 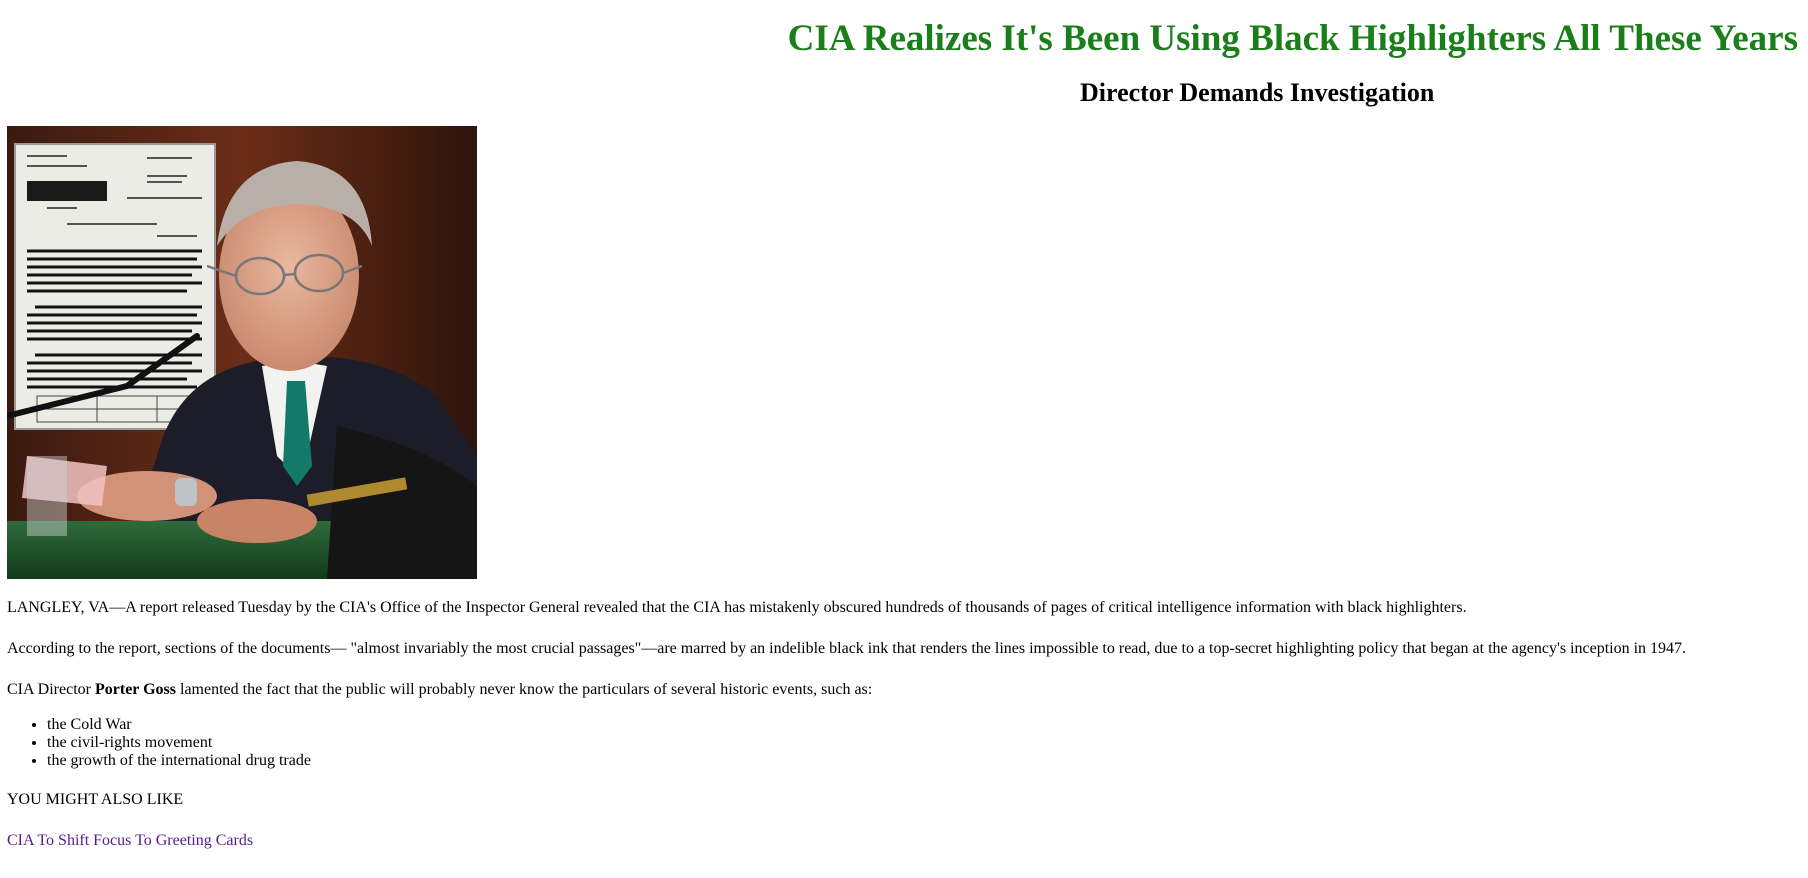 I want to click on list-item: the civil-rights movement, so click(x=917, y=743).